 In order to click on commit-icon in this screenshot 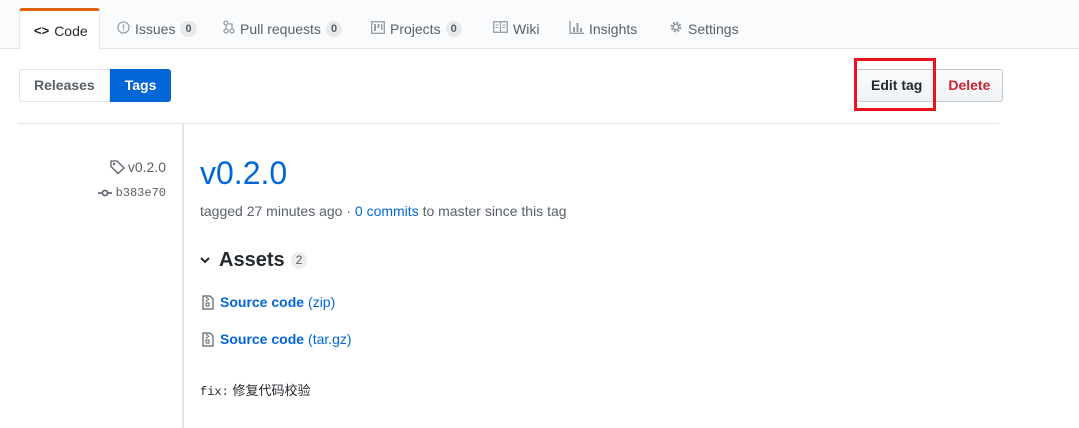, I will do `click(104, 193)`.